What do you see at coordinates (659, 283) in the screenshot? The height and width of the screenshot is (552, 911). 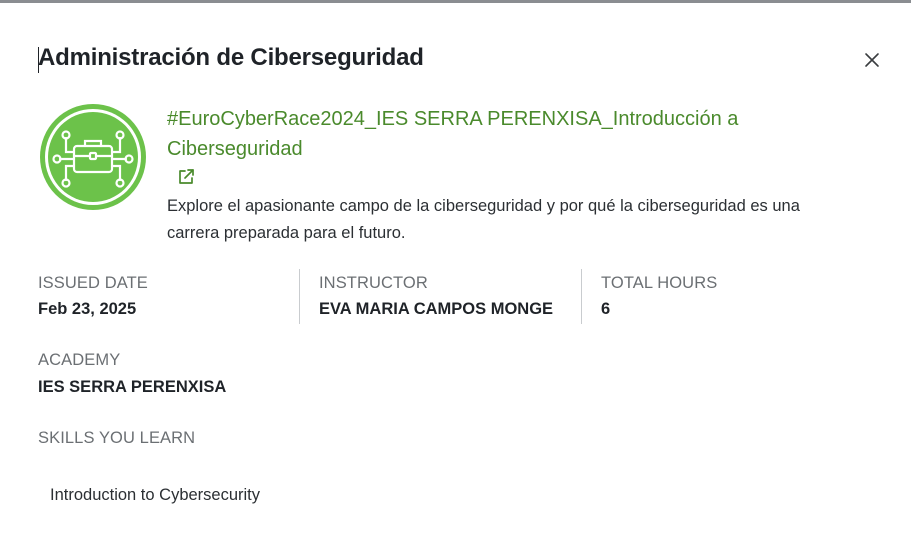 I see `total-hours-label: TOTAL HOURS` at bounding box center [659, 283].